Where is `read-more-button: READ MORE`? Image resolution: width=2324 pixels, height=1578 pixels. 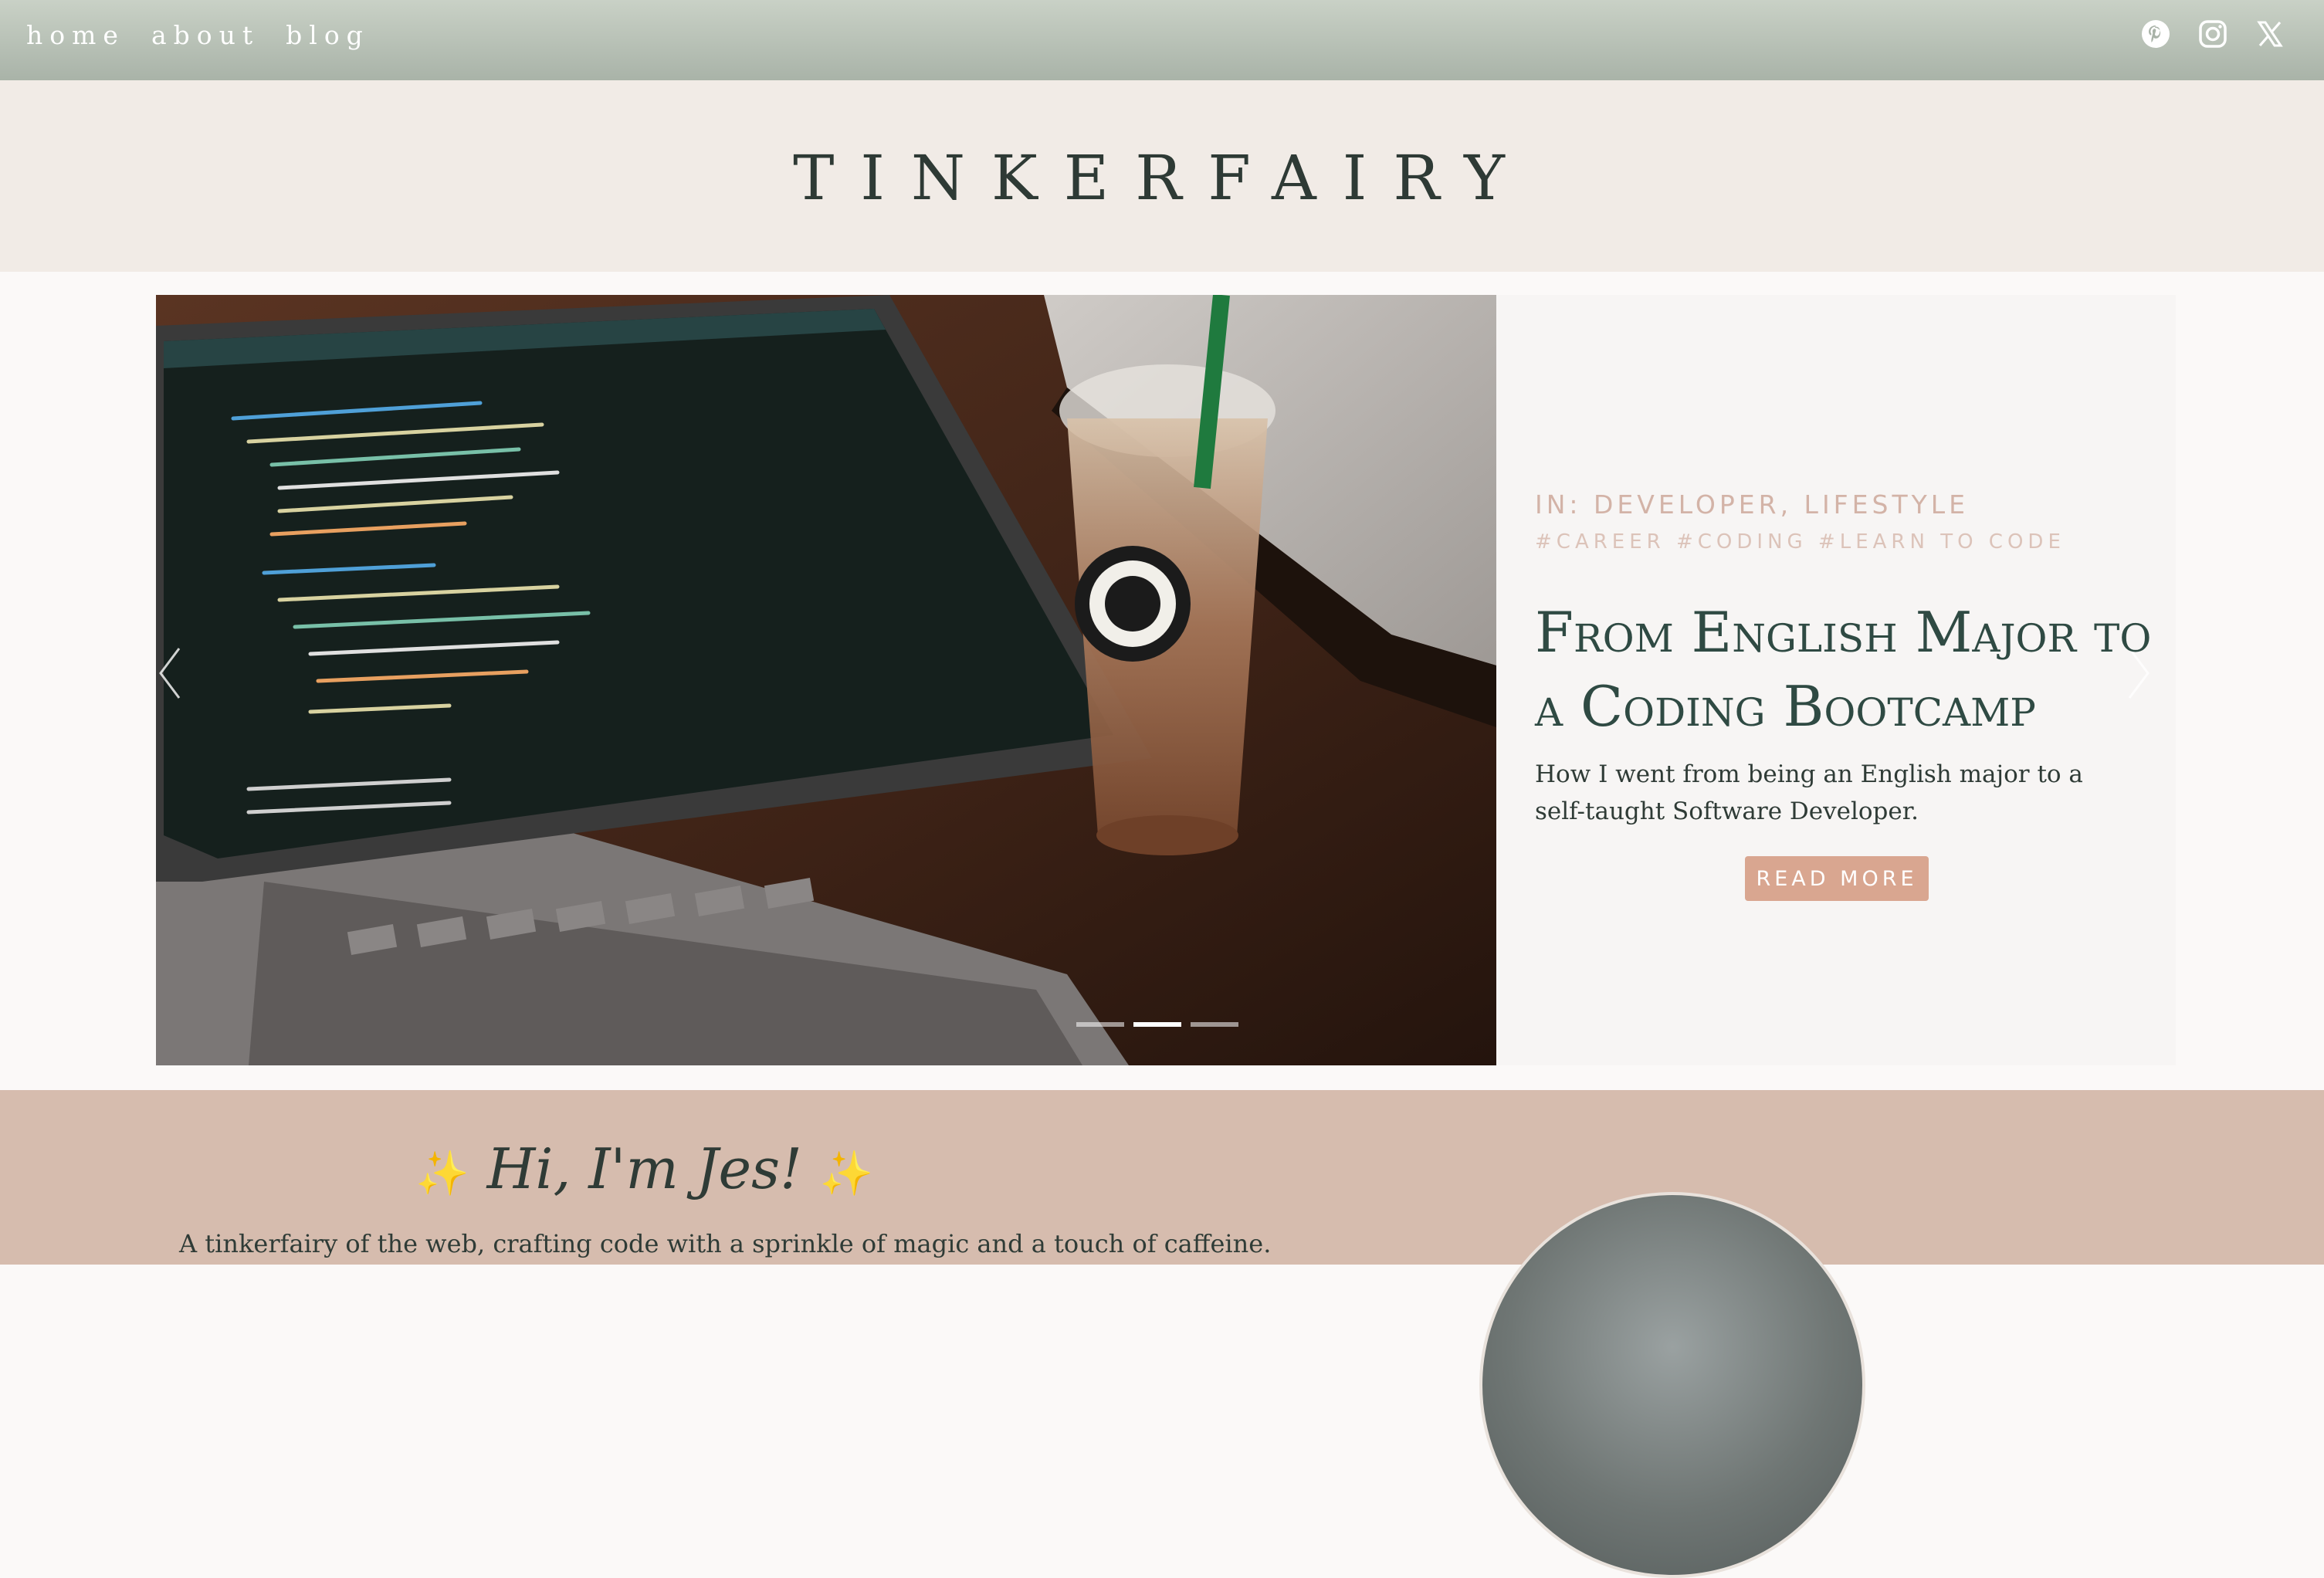
read-more-button: READ MORE is located at coordinates (1837, 878).